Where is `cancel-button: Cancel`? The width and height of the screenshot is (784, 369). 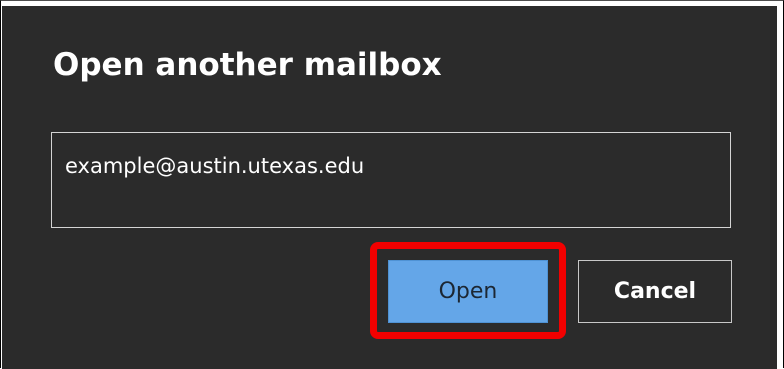 cancel-button: Cancel is located at coordinates (655, 291).